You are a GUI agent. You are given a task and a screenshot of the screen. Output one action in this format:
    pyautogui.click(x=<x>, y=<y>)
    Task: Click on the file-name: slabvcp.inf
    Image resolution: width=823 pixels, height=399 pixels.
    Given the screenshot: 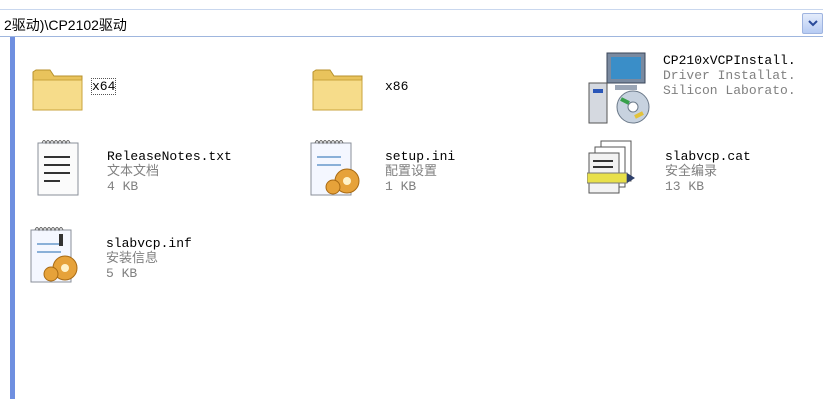 What is the action you would take?
    pyautogui.click(x=149, y=243)
    